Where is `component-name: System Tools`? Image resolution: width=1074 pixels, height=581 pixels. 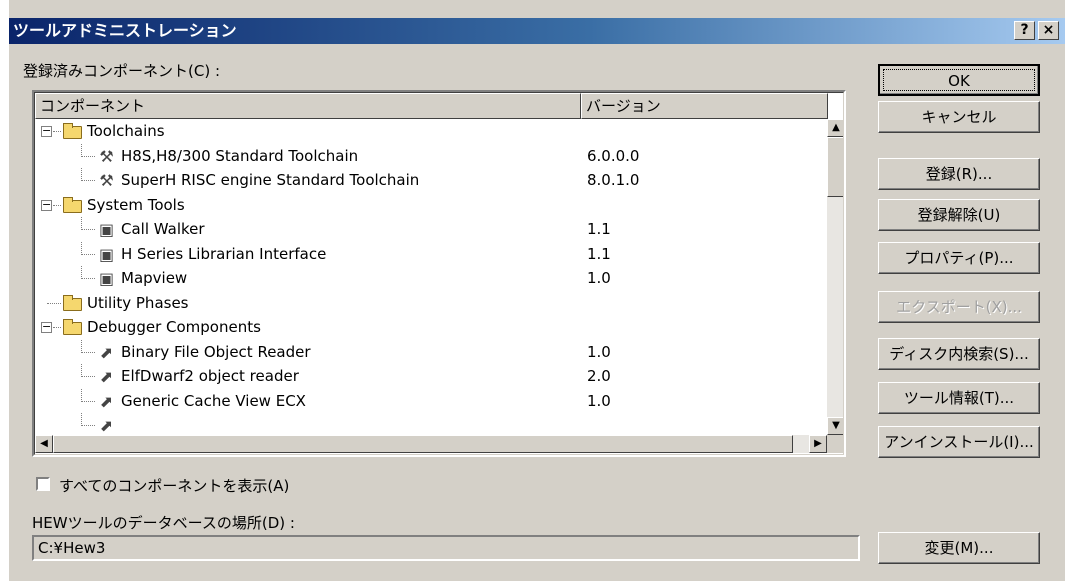
component-name: System Tools is located at coordinates (136, 204).